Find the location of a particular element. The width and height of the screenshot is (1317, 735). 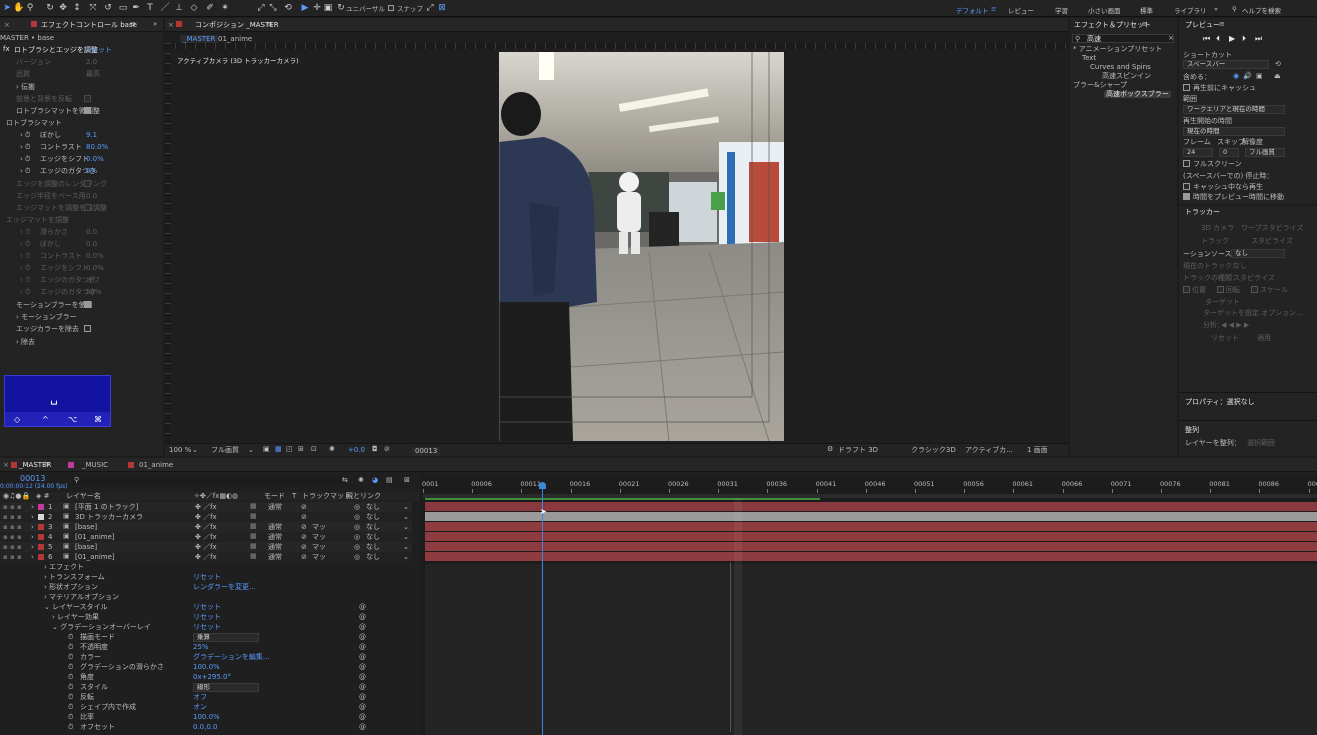

parent-pickwhip-icon: ◎ is located at coordinates (357, 557).